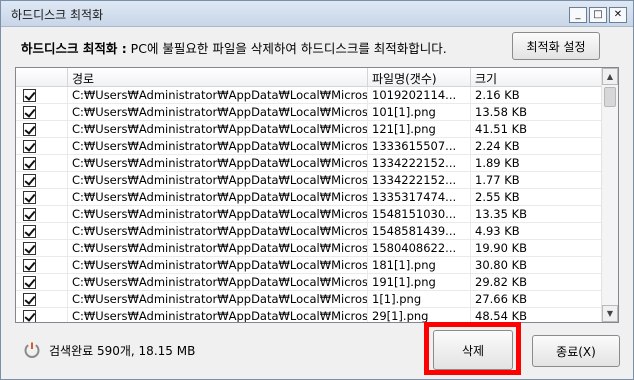  I want to click on column-header-path: 경로, so click(218, 77).